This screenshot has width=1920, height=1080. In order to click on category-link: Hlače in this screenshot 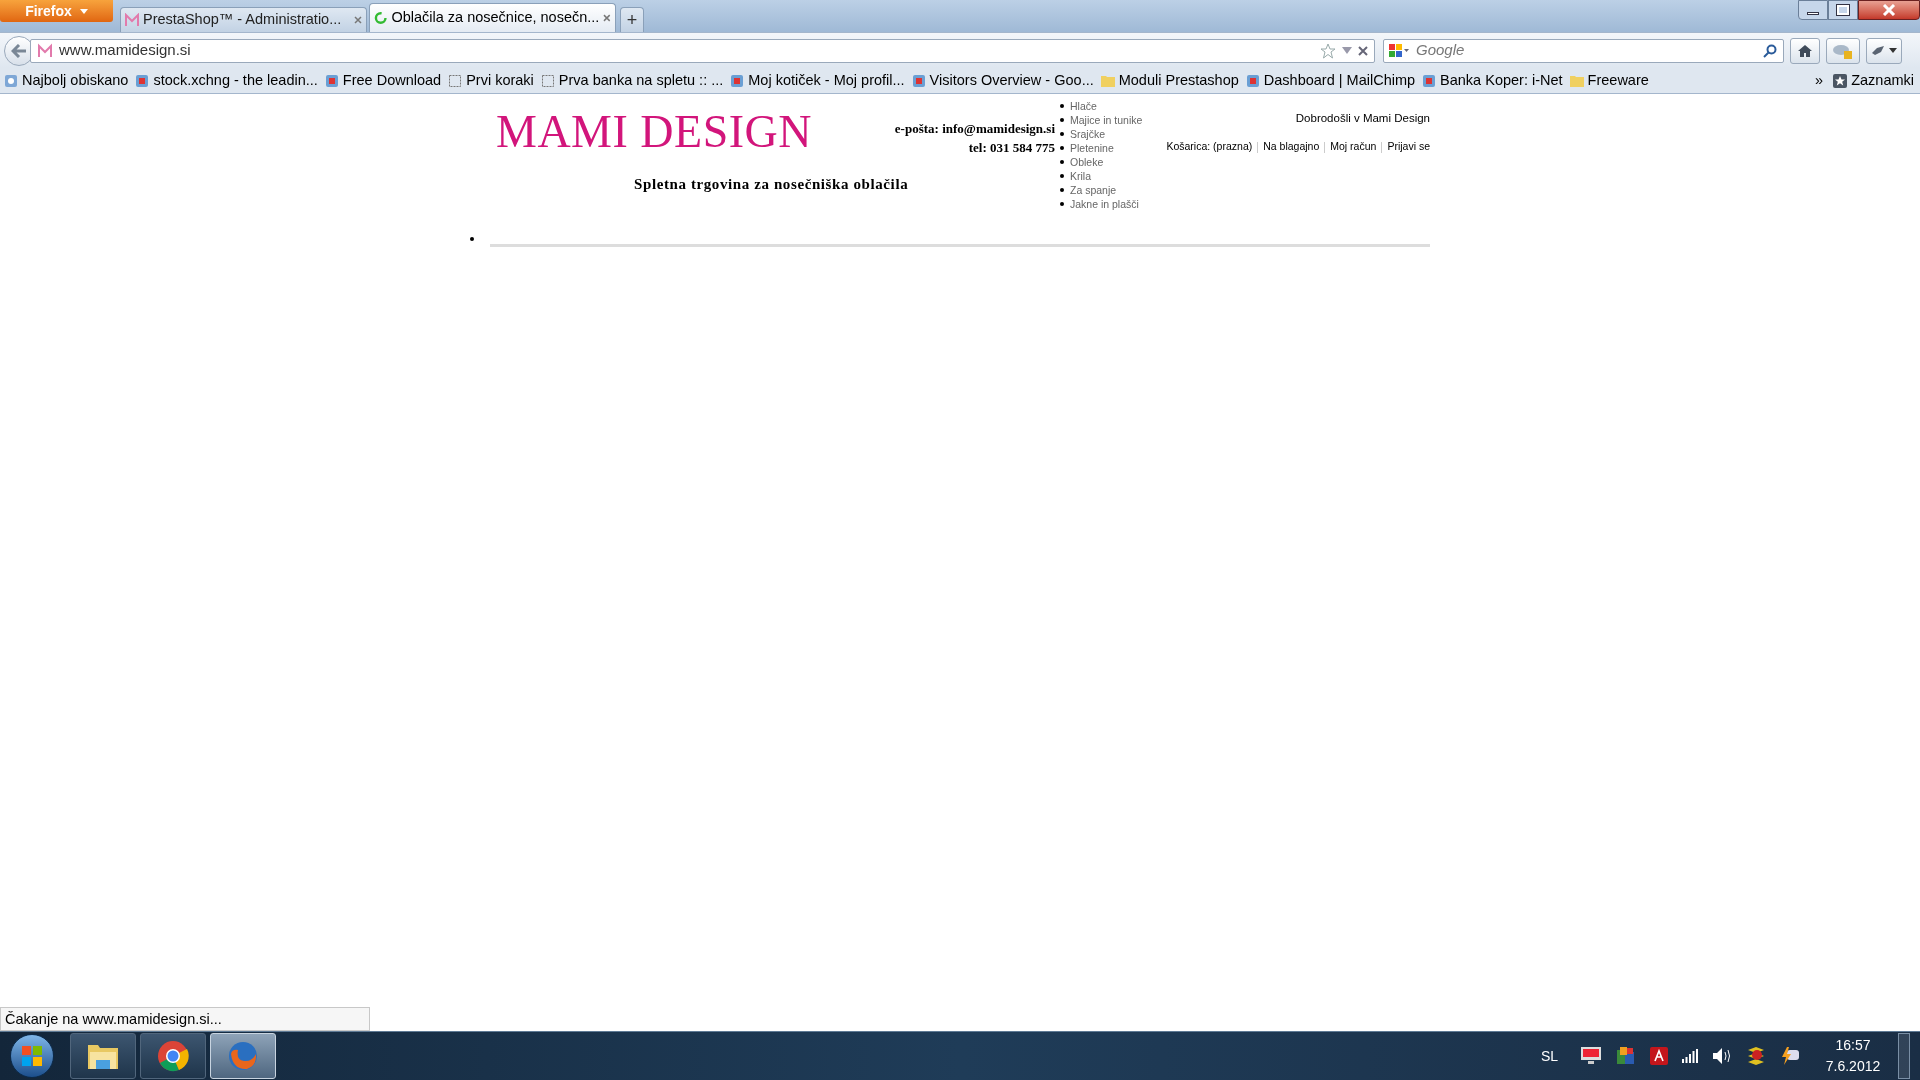, I will do `click(1083, 106)`.